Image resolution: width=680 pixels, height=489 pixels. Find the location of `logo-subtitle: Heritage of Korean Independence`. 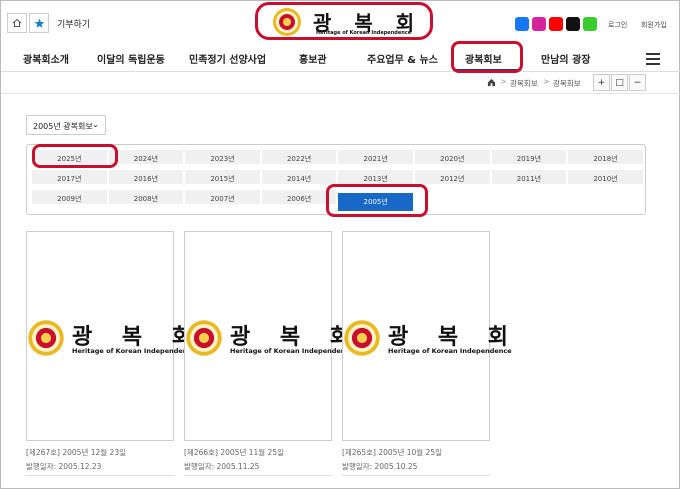

logo-subtitle: Heritage of Korean Independence is located at coordinates (364, 33).